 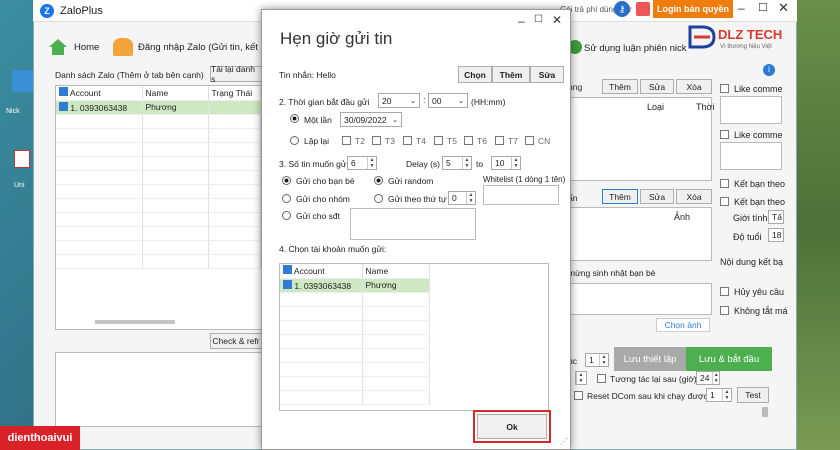 What do you see at coordinates (63, 92) in the screenshot?
I see `select-all-checkbox` at bounding box center [63, 92].